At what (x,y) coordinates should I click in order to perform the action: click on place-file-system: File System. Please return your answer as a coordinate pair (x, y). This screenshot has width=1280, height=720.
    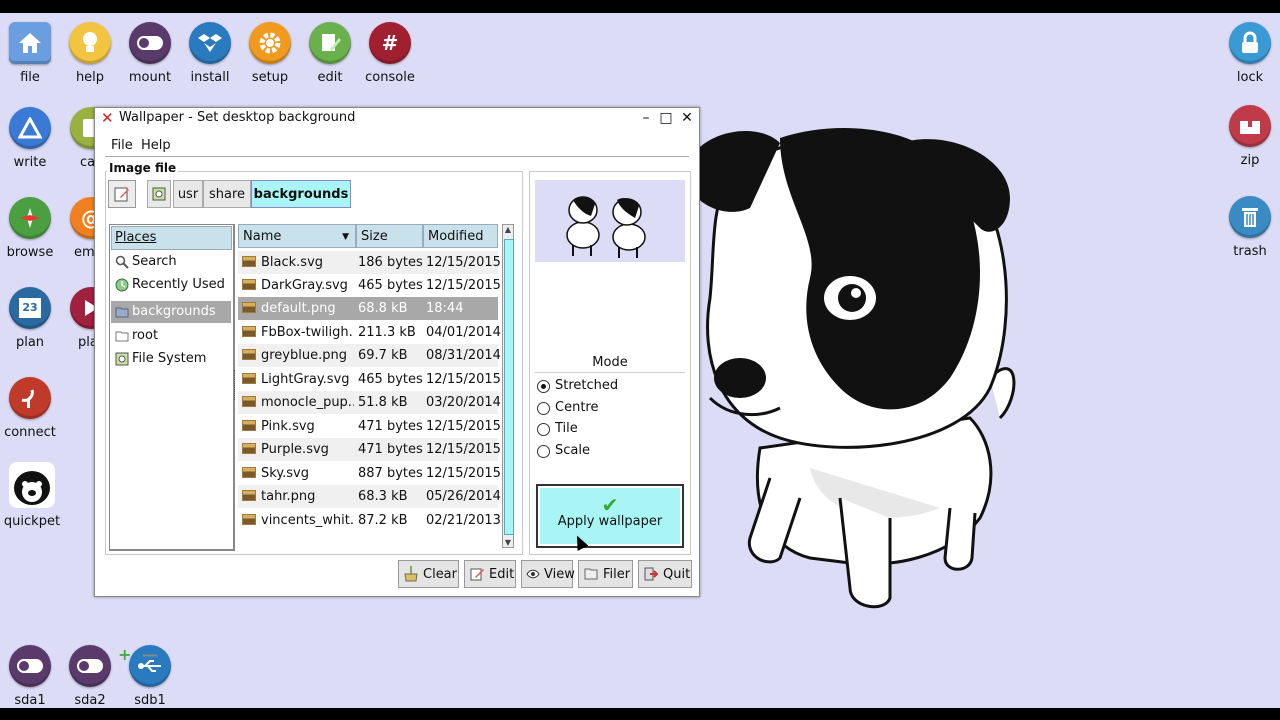
    Looking at the image, I should click on (171, 359).